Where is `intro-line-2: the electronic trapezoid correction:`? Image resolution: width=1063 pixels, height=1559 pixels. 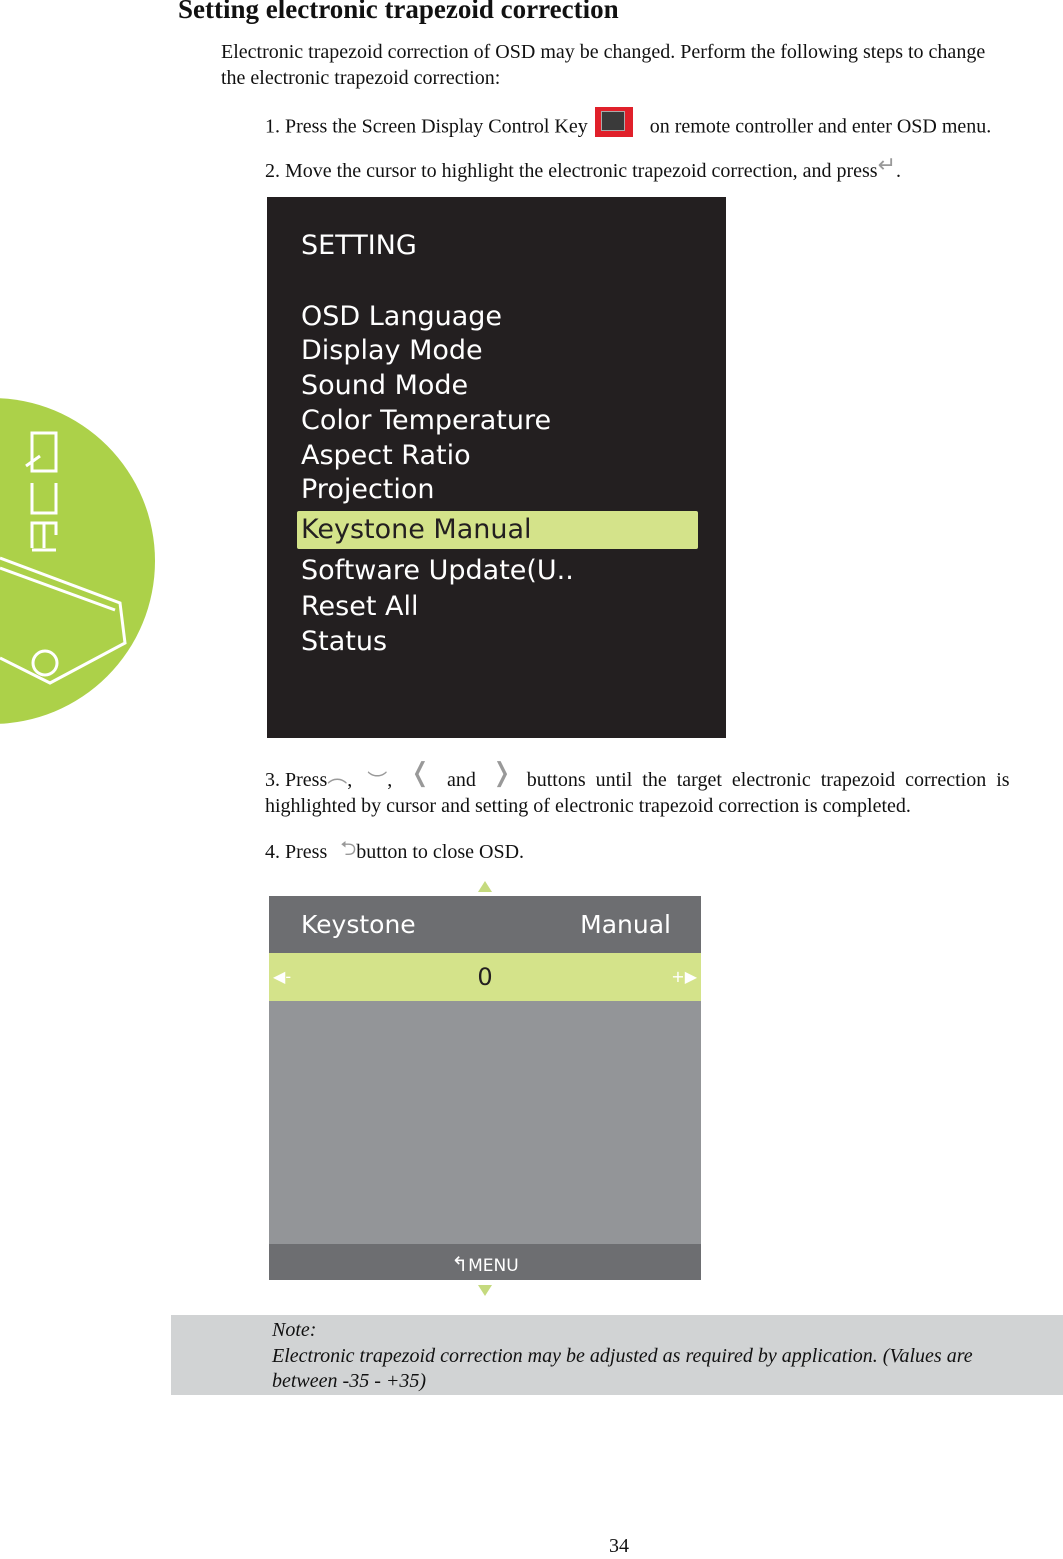 intro-line-2: the electronic trapezoid correction: is located at coordinates (361, 78).